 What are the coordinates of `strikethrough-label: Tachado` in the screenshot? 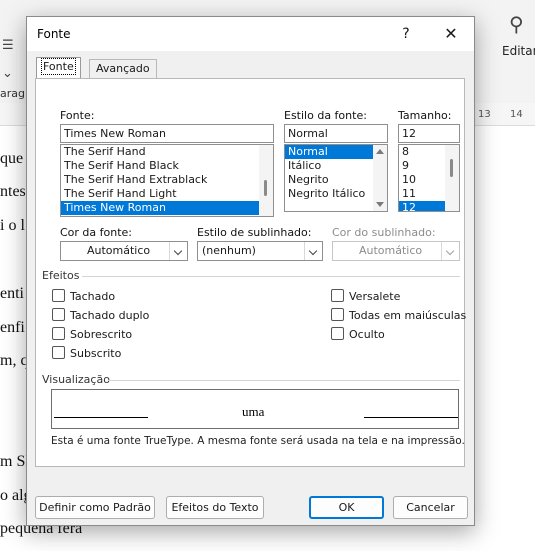 It's located at (93, 296).